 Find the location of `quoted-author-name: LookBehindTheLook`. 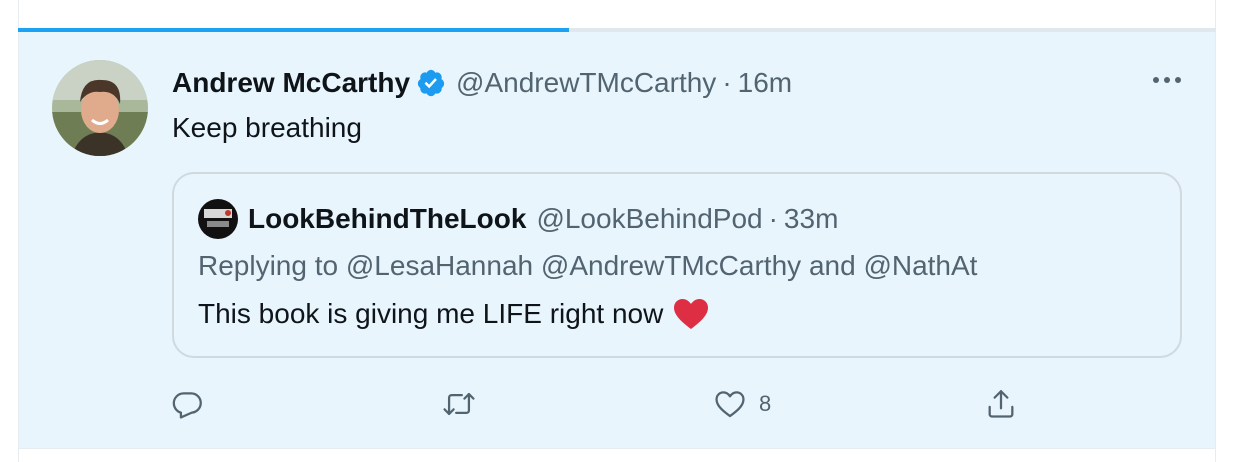

quoted-author-name: LookBehindTheLook is located at coordinates (387, 219).